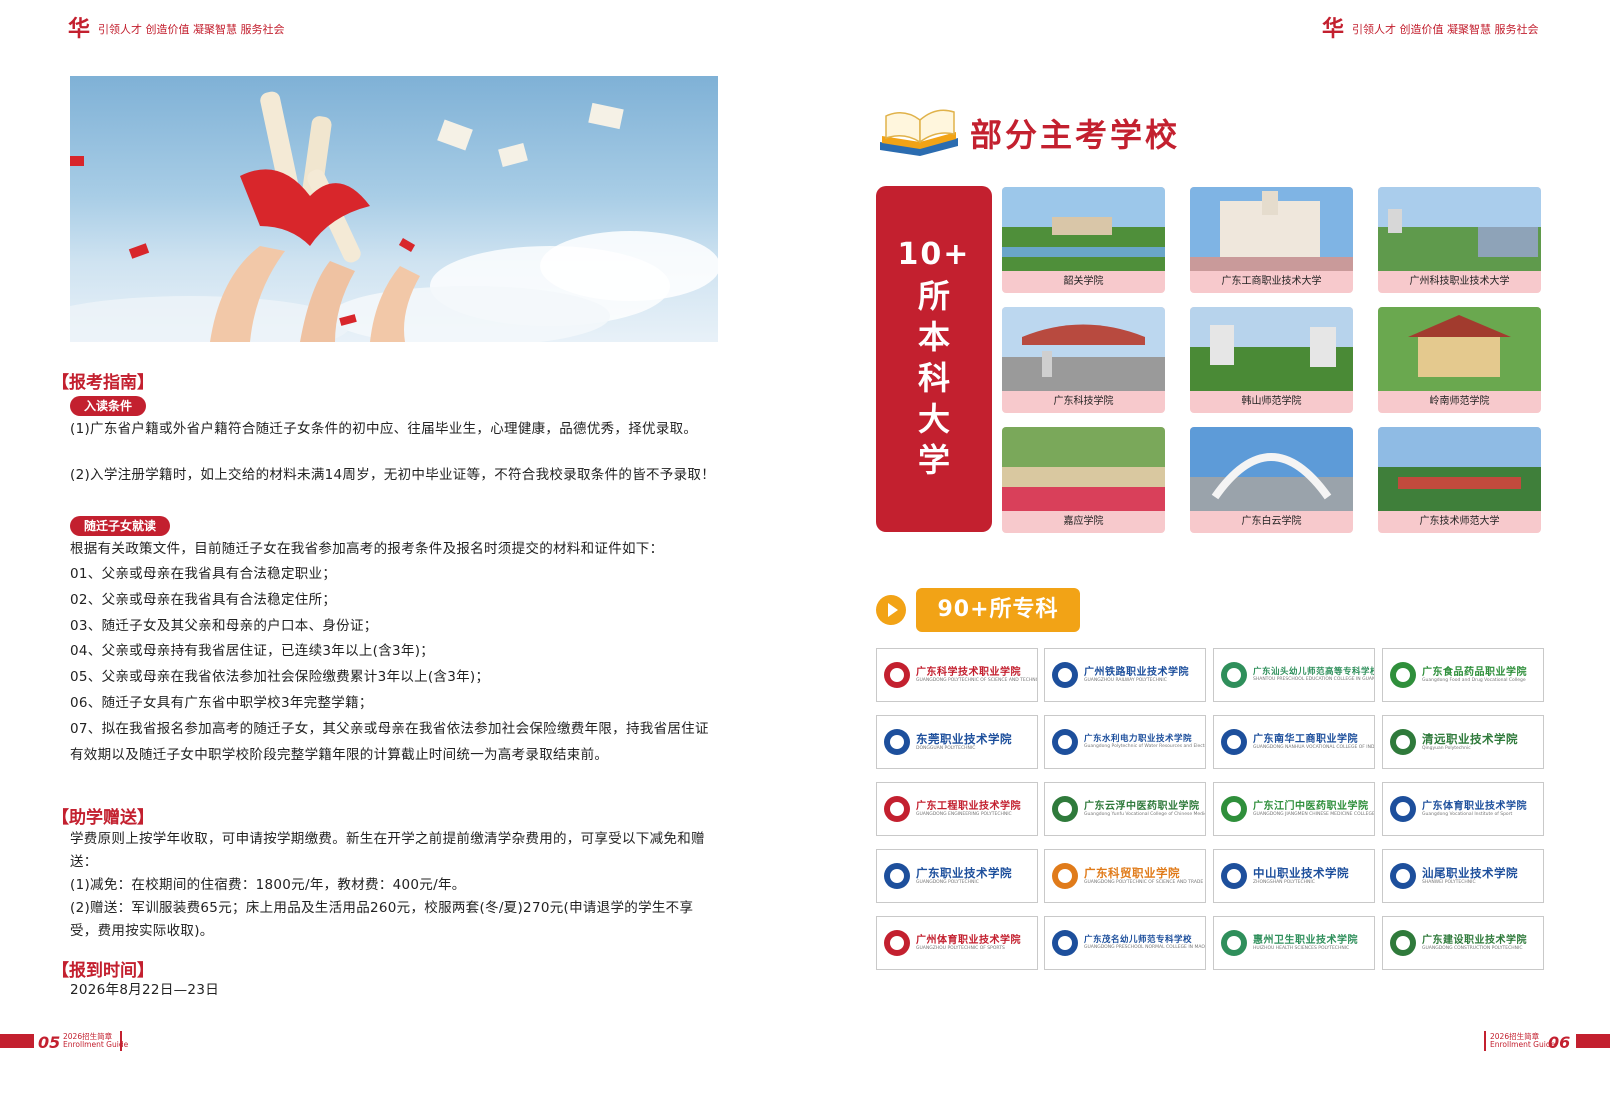 The width and height of the screenshot is (1610, 1100). What do you see at coordinates (933, 337) in the screenshot?
I see `bachelor-char: 本` at bounding box center [933, 337].